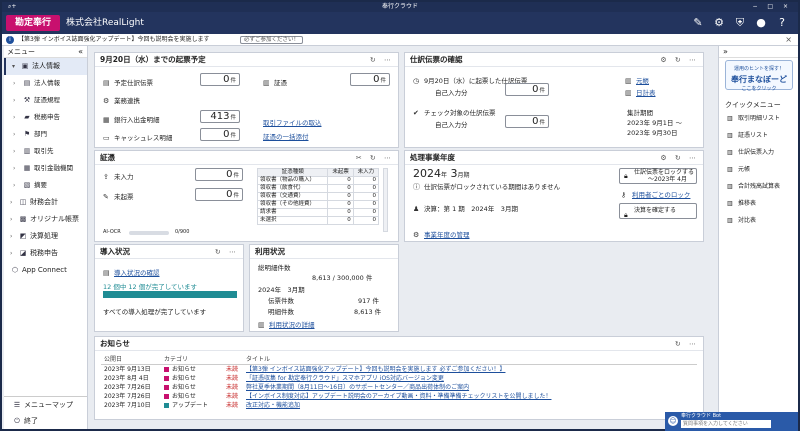 Image resolution: width=800 pixels, height=431 pixels. Describe the element at coordinates (273, 405) in the screenshot. I see `news-title-link: 改正対応・機能追加` at that location.